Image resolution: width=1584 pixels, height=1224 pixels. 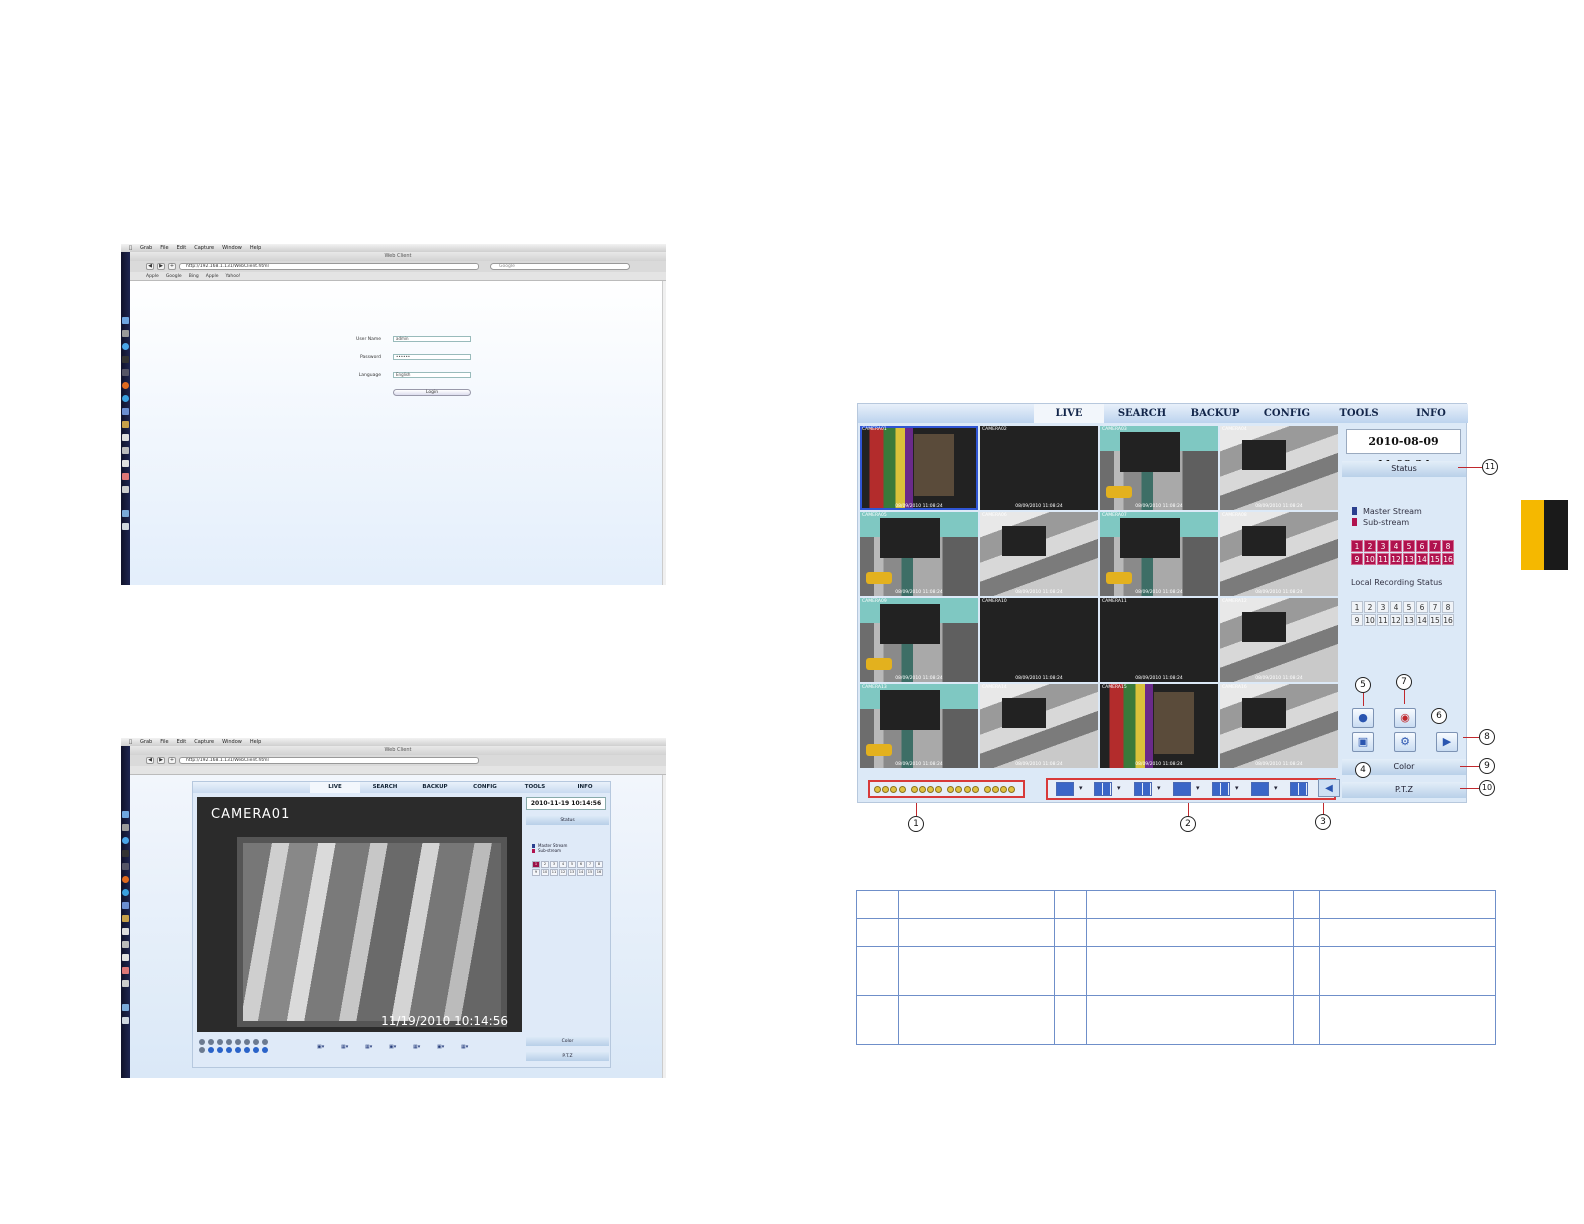 What do you see at coordinates (1405, 718) in the screenshot?
I see `talk-button: ◉` at bounding box center [1405, 718].